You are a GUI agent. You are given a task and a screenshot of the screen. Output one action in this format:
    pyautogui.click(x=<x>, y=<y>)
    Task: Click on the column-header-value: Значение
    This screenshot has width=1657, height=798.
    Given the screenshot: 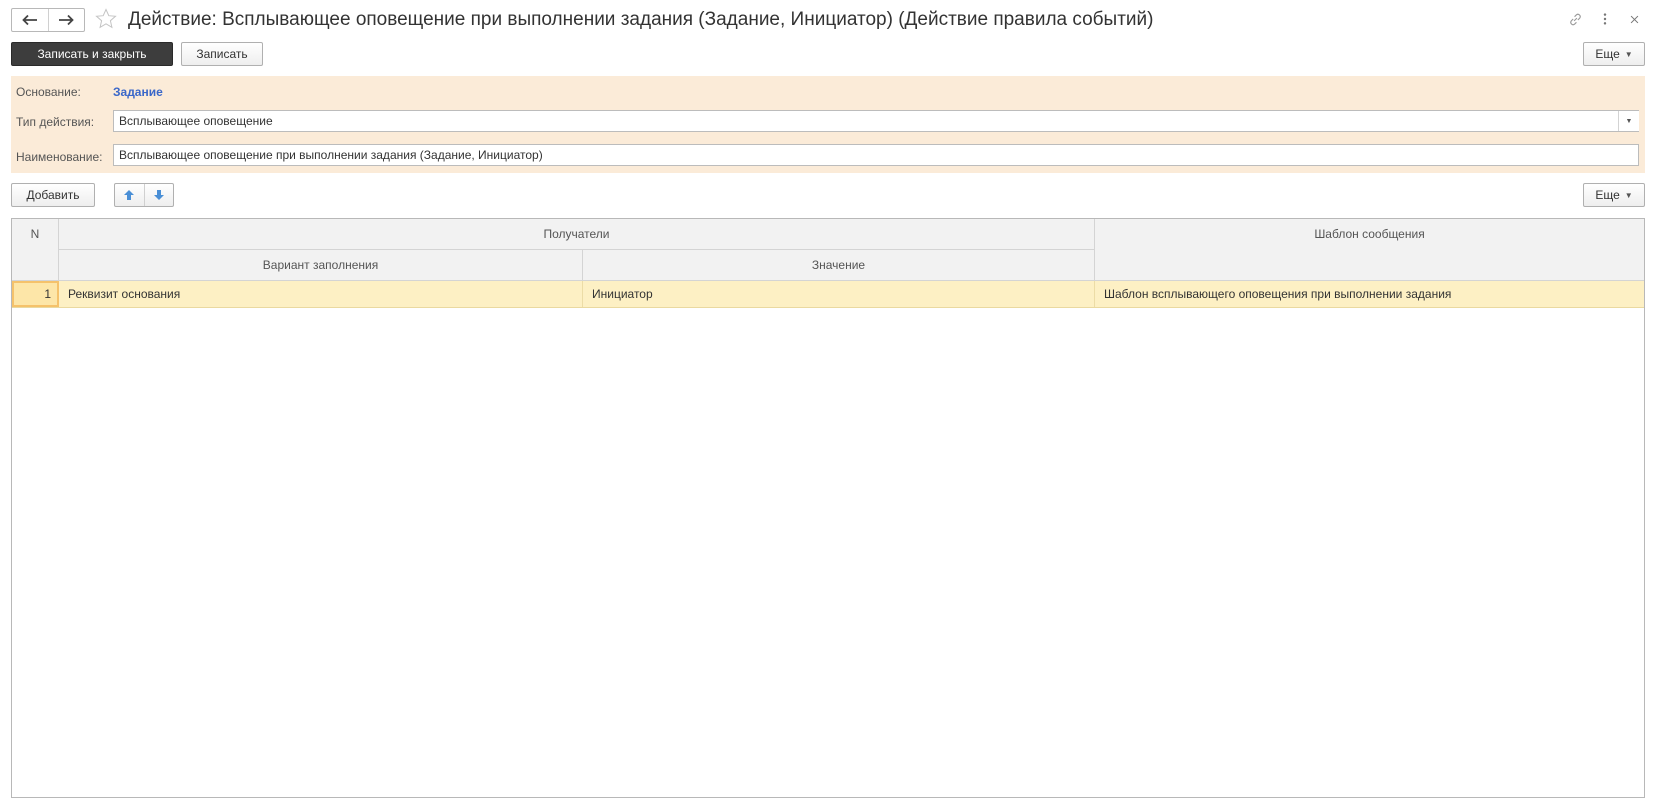 What is the action you would take?
    pyautogui.click(x=839, y=265)
    